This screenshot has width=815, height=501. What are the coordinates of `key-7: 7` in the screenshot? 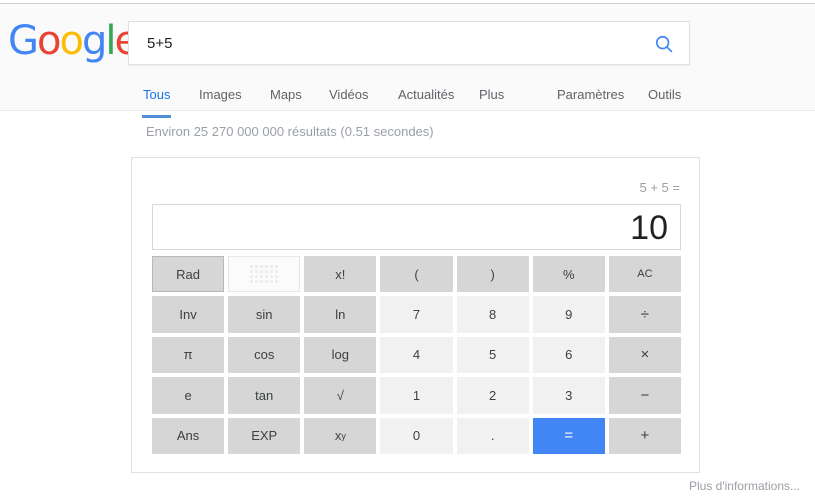 It's located at (416, 314).